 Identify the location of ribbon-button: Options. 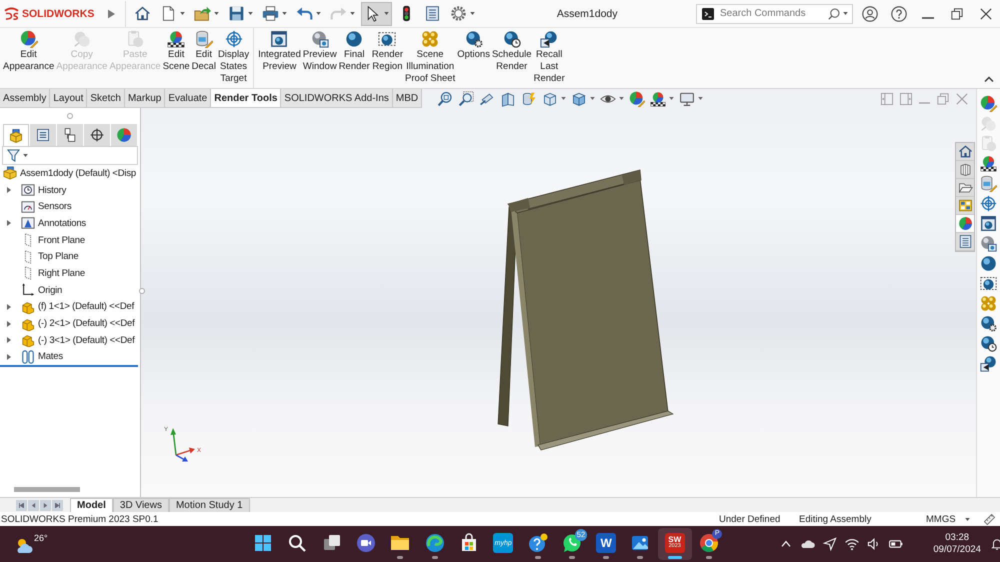
(473, 57).